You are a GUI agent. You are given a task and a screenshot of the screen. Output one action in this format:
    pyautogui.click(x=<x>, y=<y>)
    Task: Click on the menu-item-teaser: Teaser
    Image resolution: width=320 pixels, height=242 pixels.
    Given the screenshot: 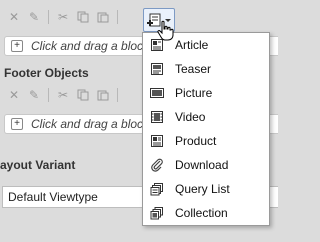 What is the action you would take?
    pyautogui.click(x=206, y=69)
    